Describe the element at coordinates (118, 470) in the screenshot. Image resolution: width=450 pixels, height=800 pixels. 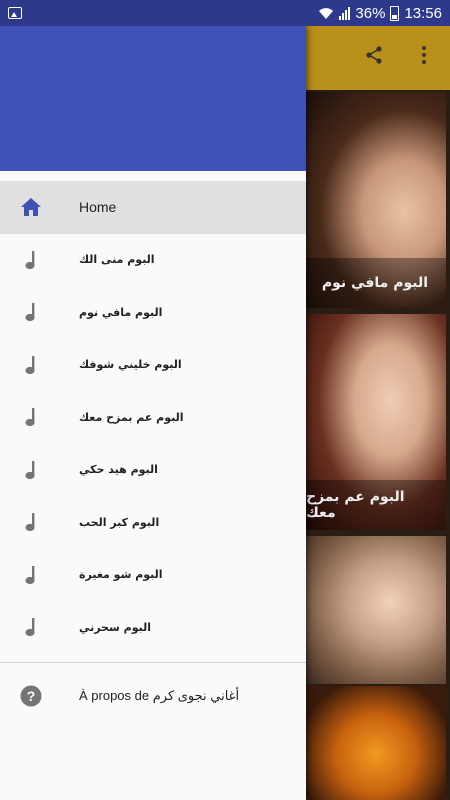
I see `menu-item-label: البوم هيد حكي` at that location.